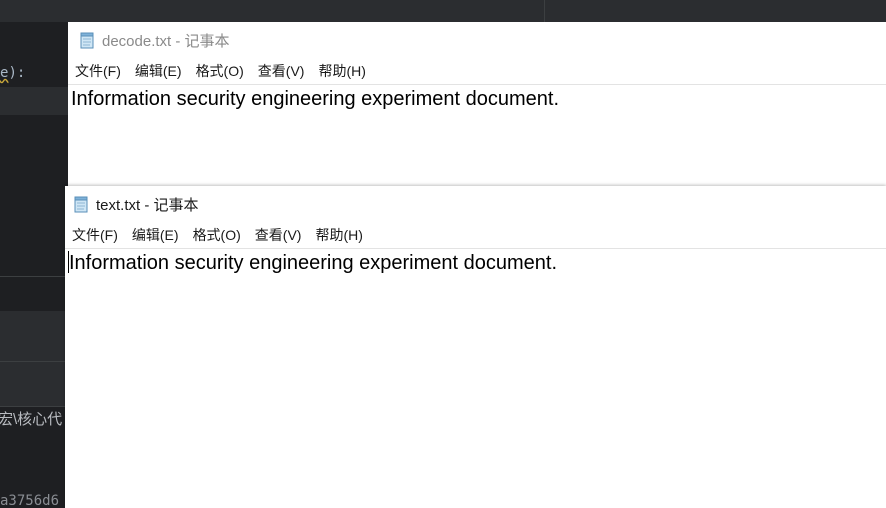 The image size is (886, 508). I want to click on ide-top-bar, so click(443, 11).